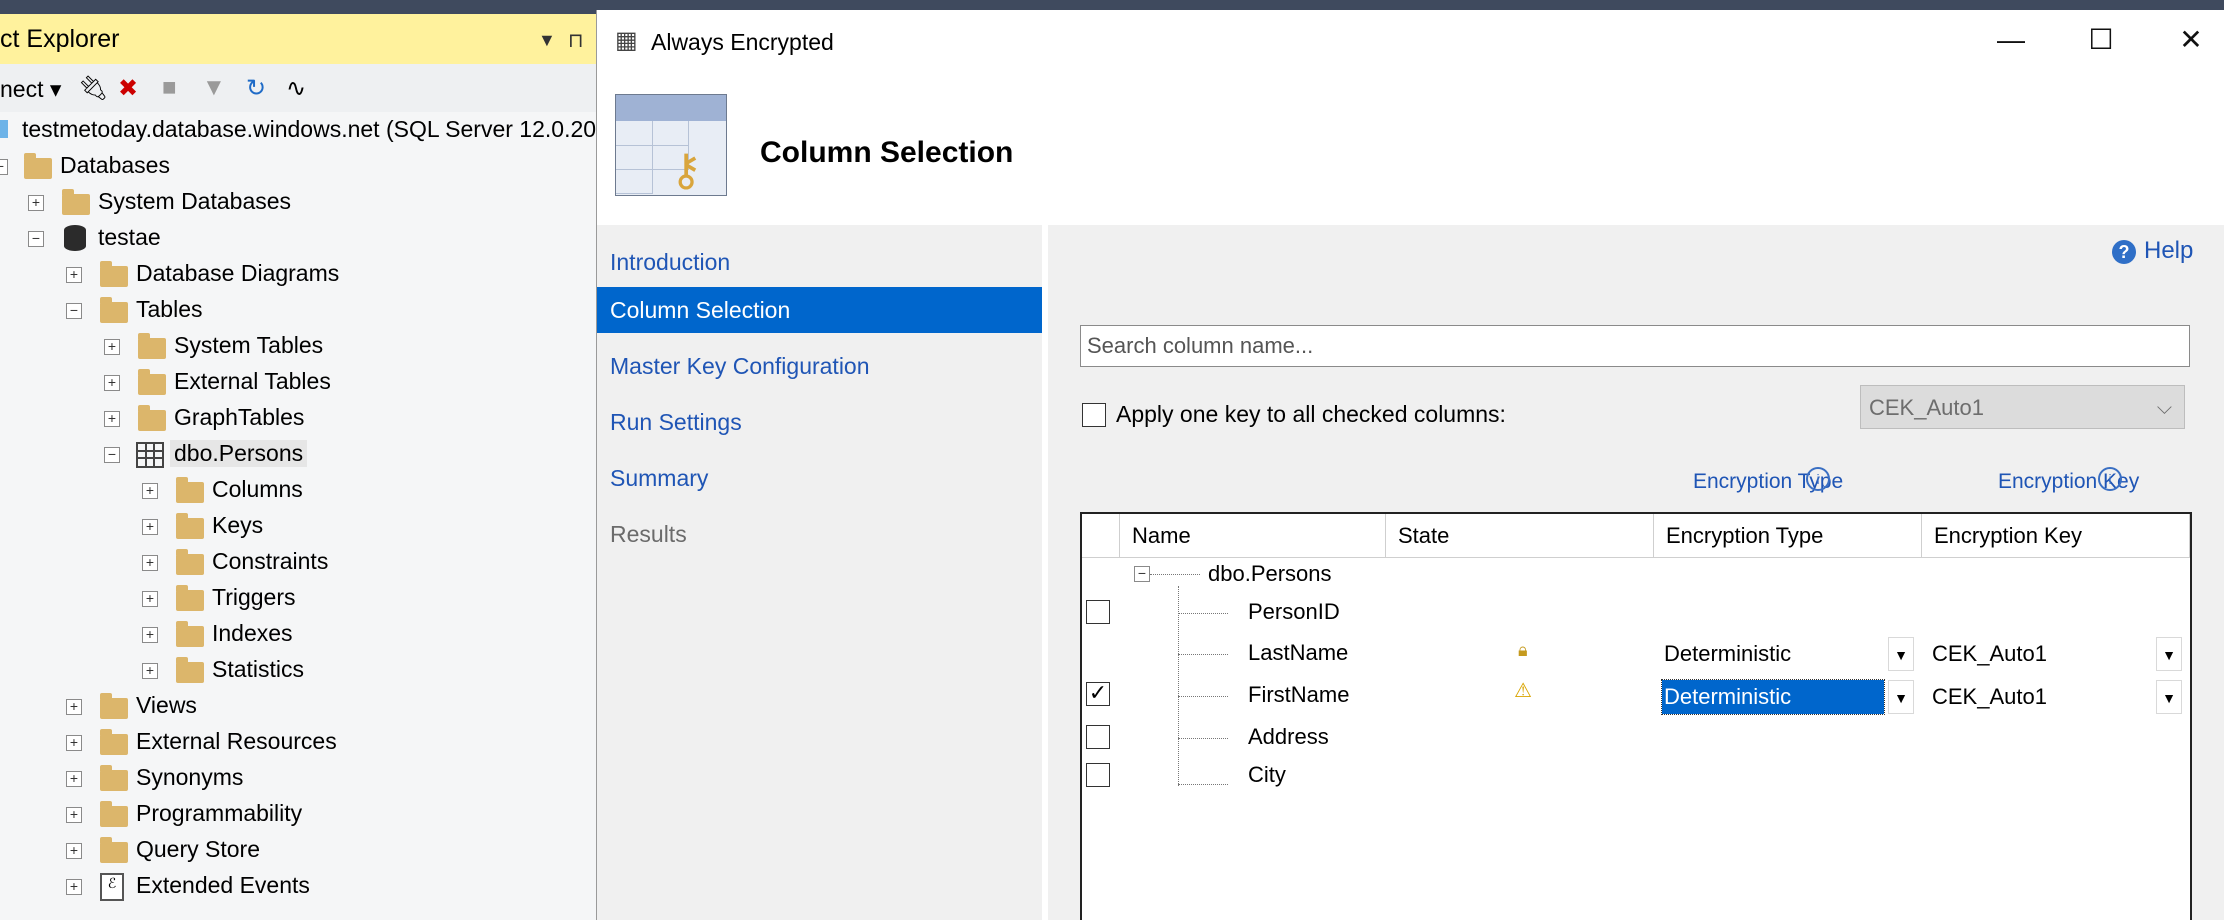  I want to click on help-link: ? Help, so click(2152, 251).